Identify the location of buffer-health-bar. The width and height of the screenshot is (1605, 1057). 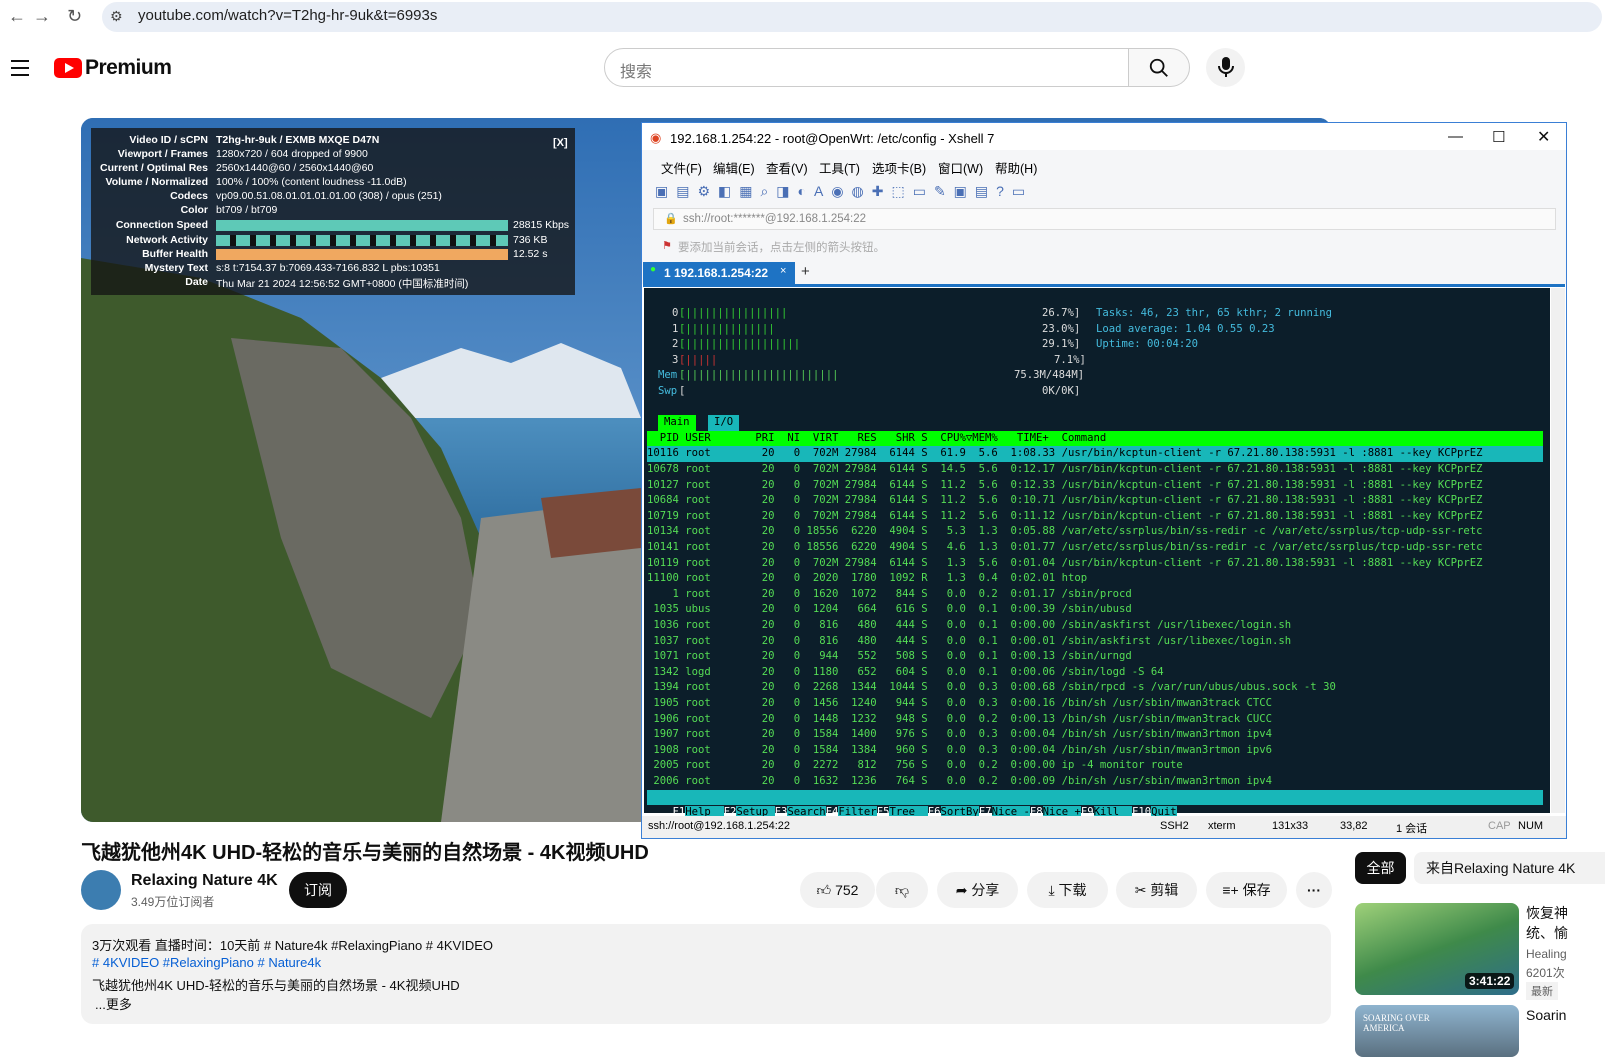
(362, 254).